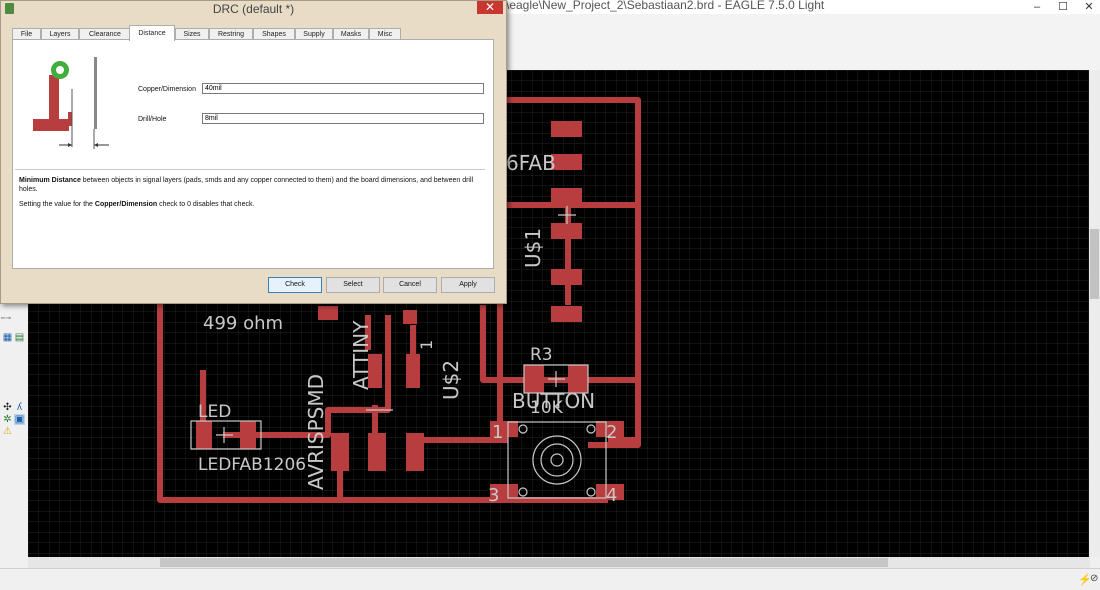 The height and width of the screenshot is (590, 1100). Describe the element at coordinates (490, 7) in the screenshot. I see `dialog-close-button: ✕` at that location.